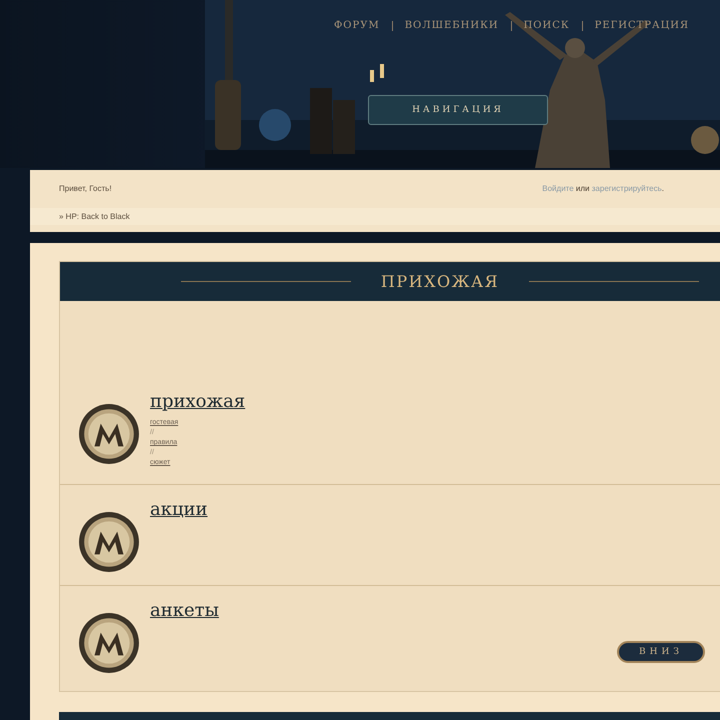 This screenshot has width=720, height=720. I want to click on scroll-down-button: ВНИЗ, so click(661, 652).